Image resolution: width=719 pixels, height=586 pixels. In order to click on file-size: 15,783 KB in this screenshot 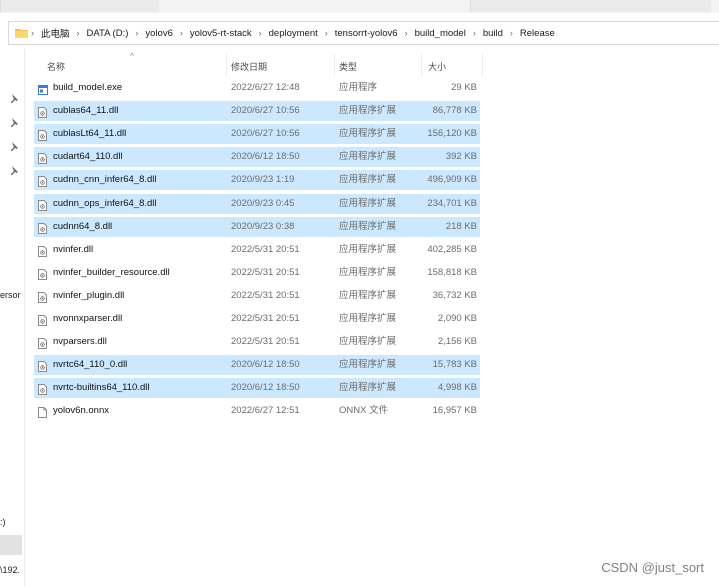, I will do `click(454, 365)`.